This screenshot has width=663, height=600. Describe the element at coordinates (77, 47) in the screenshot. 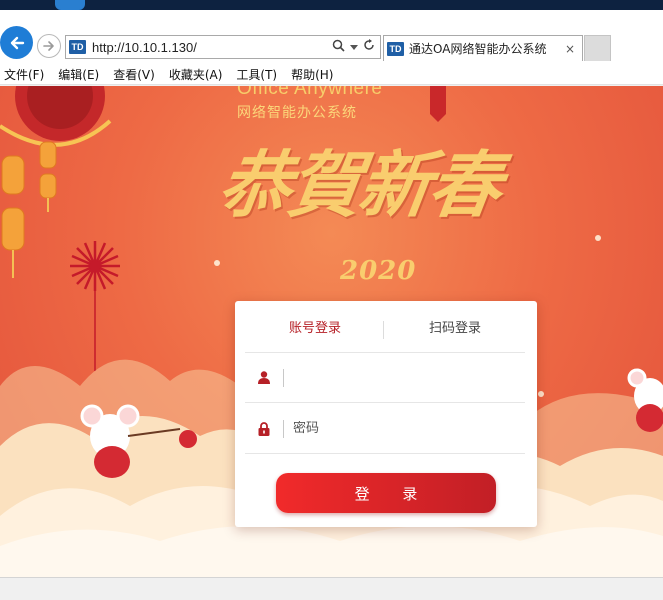

I see `site-favicon: TD` at that location.